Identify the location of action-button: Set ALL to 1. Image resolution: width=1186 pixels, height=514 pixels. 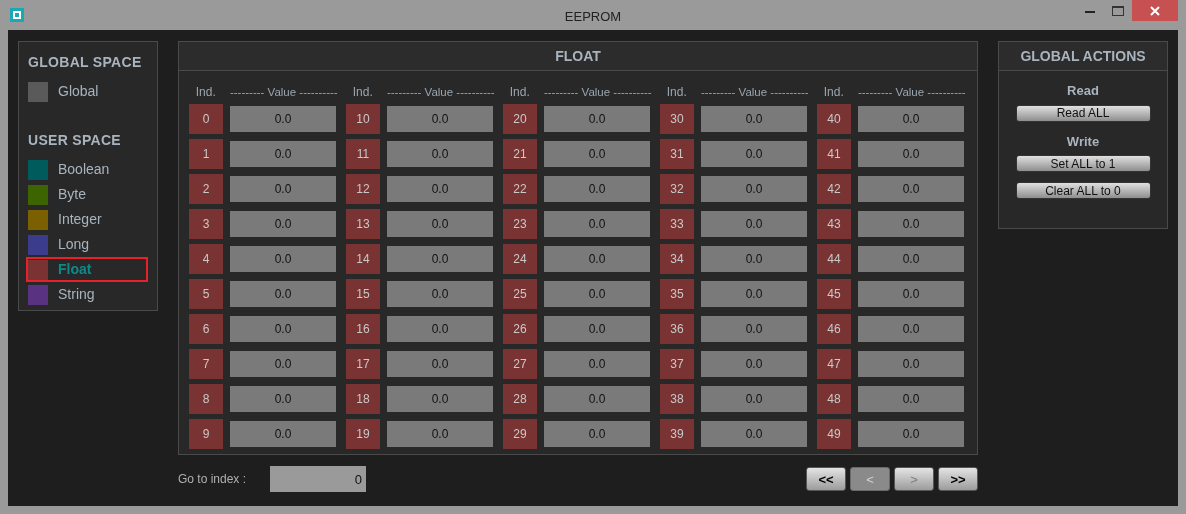
(1083, 163).